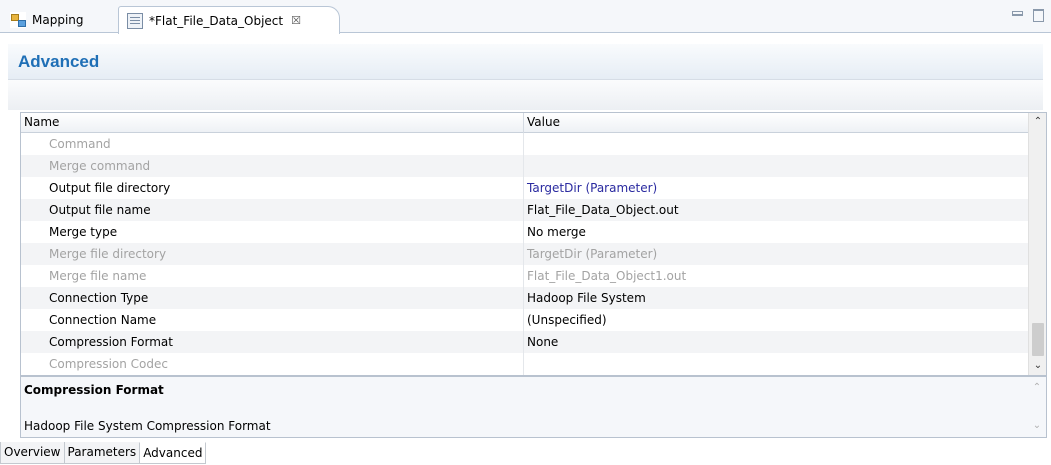 Image resolution: width=1051 pixels, height=465 pixels. I want to click on column-header-name: Name, so click(272, 123).